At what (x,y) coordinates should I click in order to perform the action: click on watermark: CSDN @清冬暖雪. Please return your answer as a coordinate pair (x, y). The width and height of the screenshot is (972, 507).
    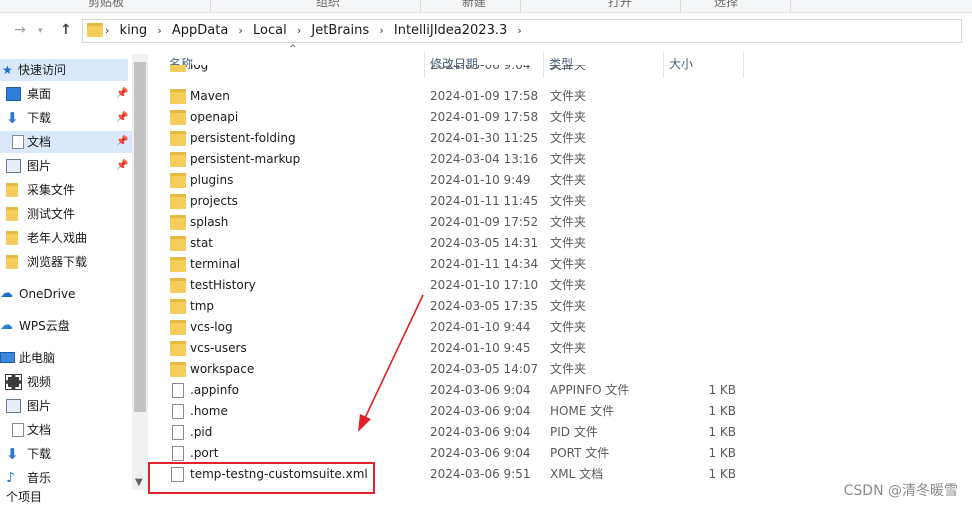
    Looking at the image, I should click on (900, 491).